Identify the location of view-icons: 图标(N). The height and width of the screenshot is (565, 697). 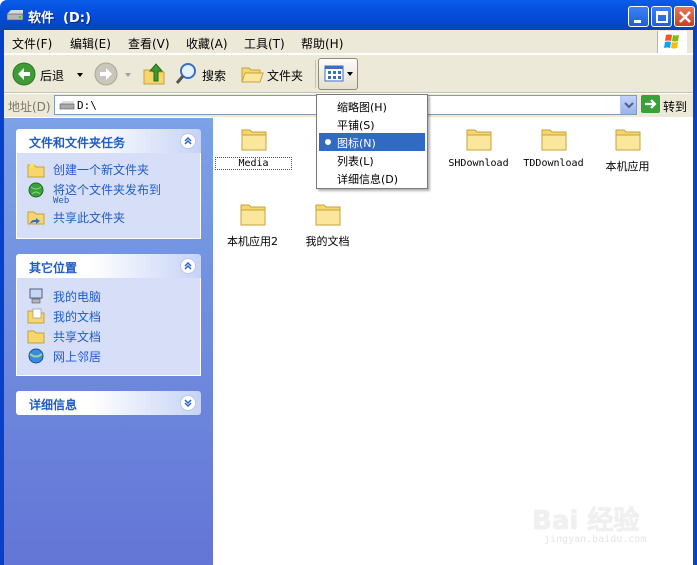
(372, 142).